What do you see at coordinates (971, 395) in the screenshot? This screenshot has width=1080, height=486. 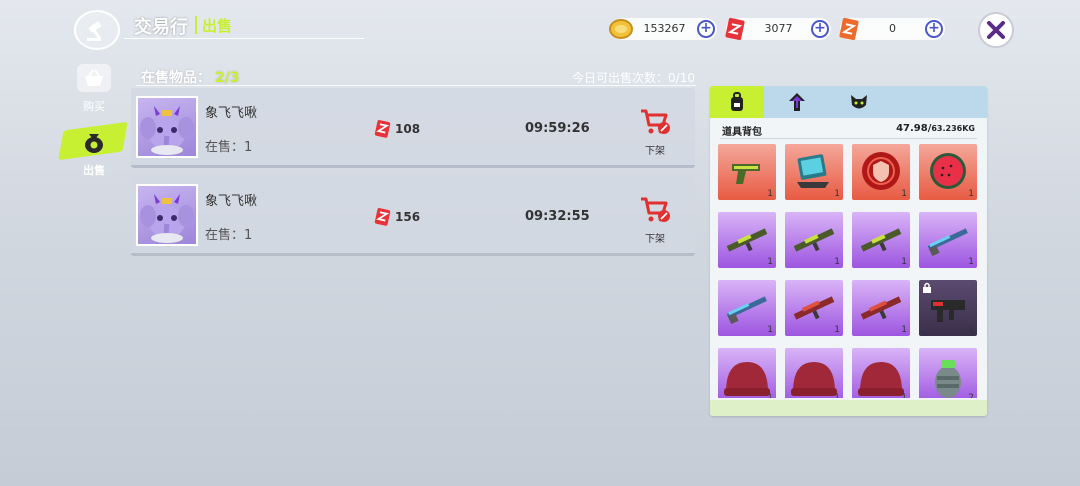 I see `item-quantity: 2` at bounding box center [971, 395].